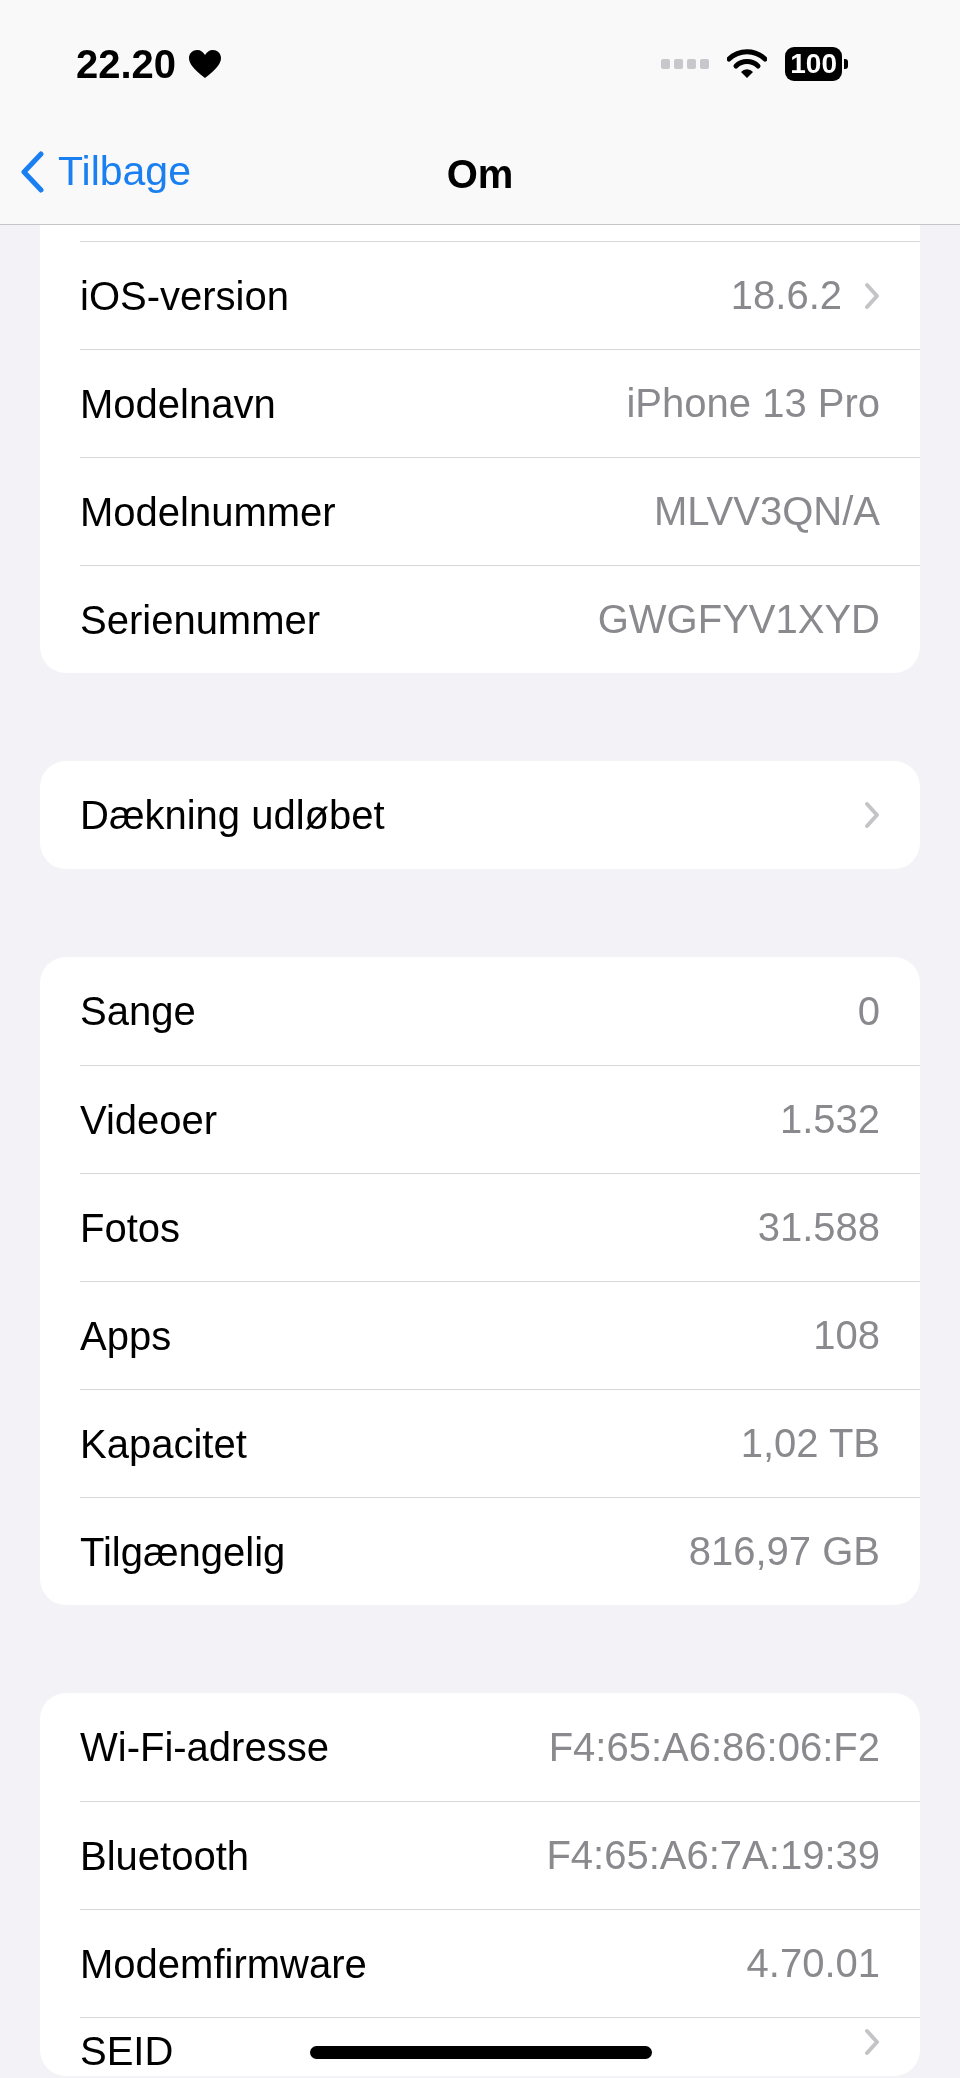 Image resolution: width=960 pixels, height=2078 pixels. I want to click on row-label: Modelnummer, so click(208, 511).